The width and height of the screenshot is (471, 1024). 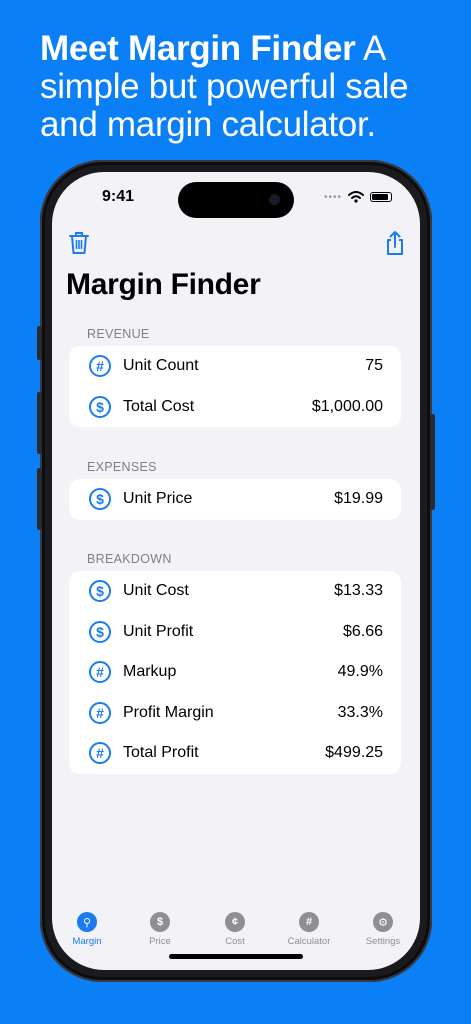 I want to click on magnifier-icon: ⚲, so click(x=87, y=922).